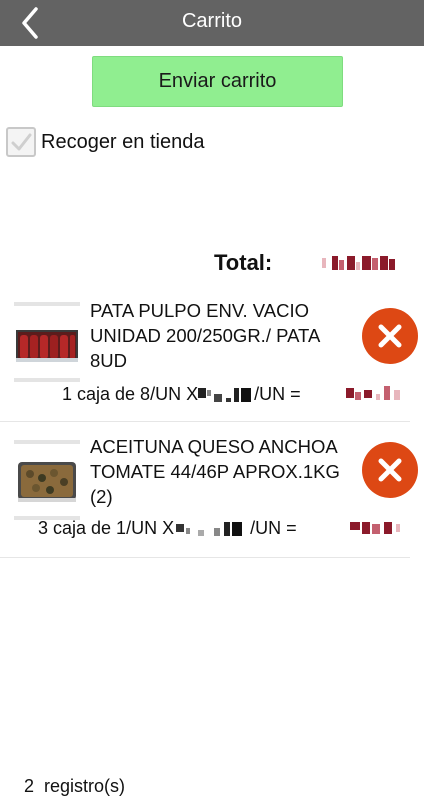 This screenshot has height=800, width=424. What do you see at coordinates (85, 786) in the screenshot?
I see `record-count-label: registro(s)` at bounding box center [85, 786].